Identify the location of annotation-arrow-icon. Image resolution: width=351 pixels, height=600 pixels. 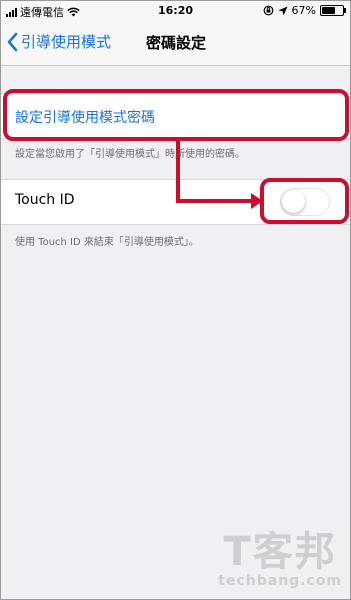
(219, 175).